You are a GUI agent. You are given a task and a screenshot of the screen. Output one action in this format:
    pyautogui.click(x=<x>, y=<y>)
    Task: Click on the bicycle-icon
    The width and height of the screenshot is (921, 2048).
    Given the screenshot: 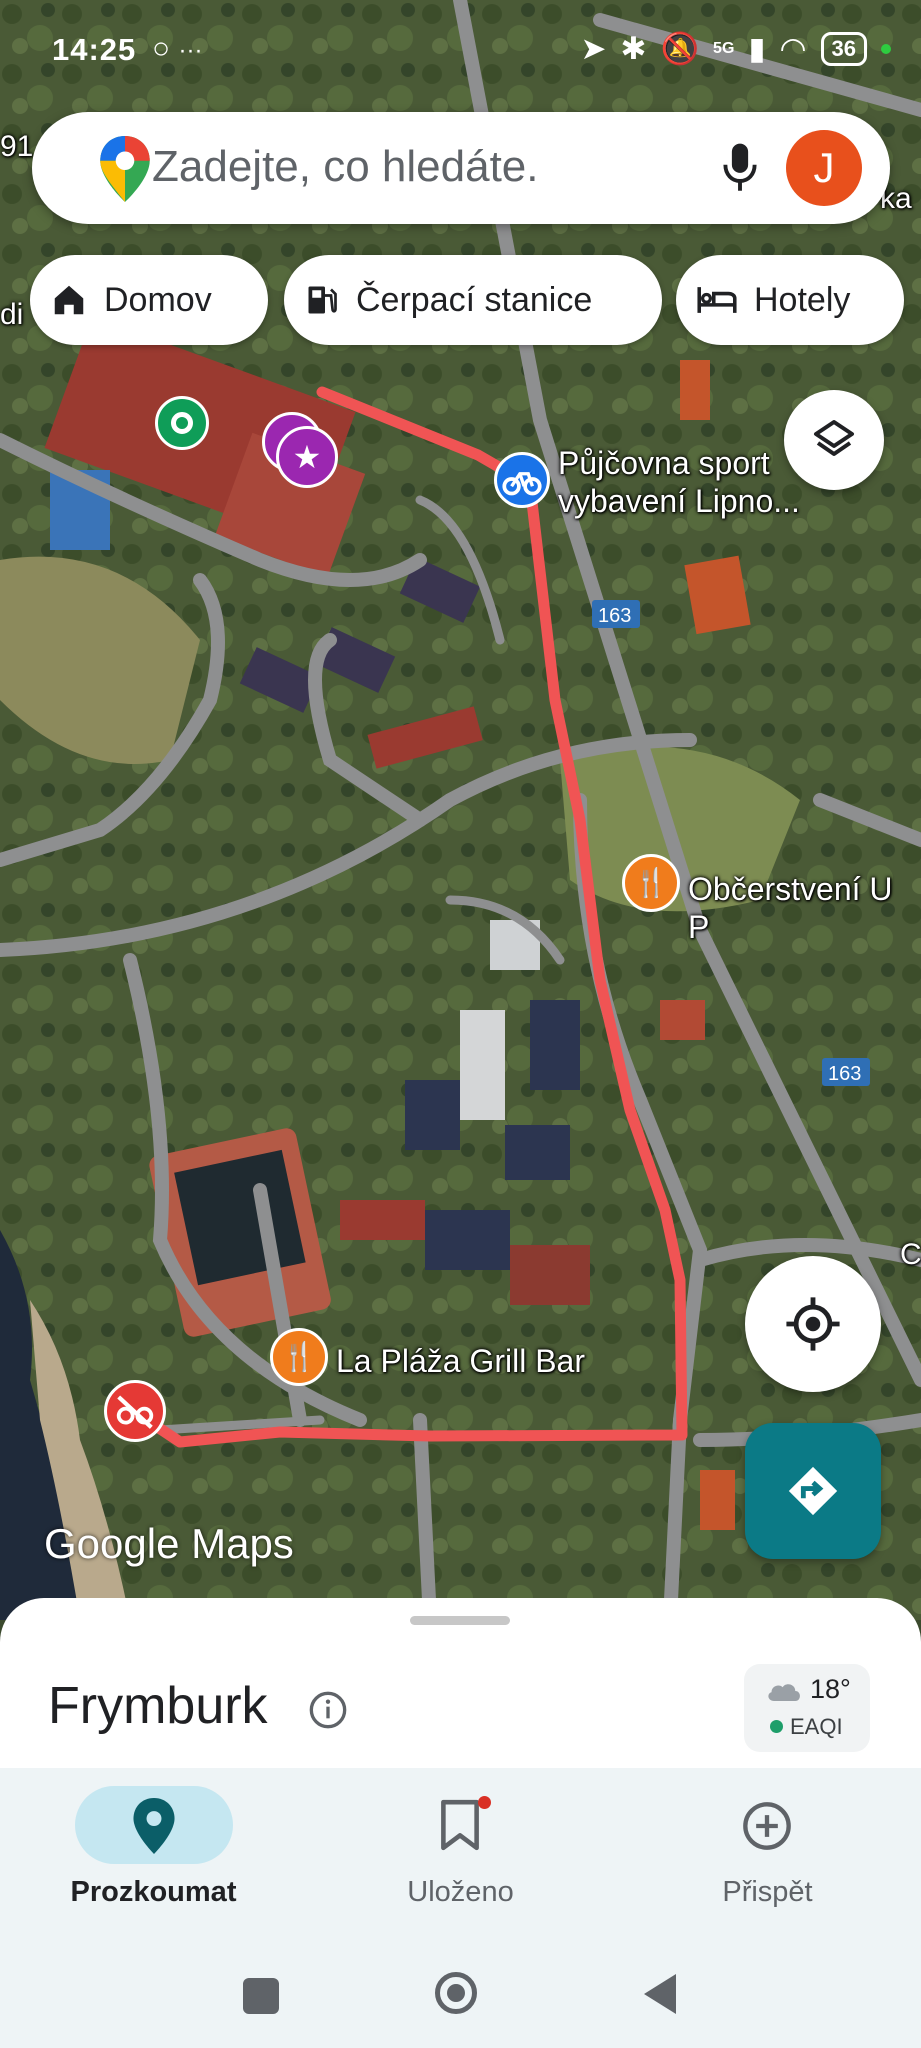 What is the action you would take?
    pyautogui.click(x=522, y=484)
    